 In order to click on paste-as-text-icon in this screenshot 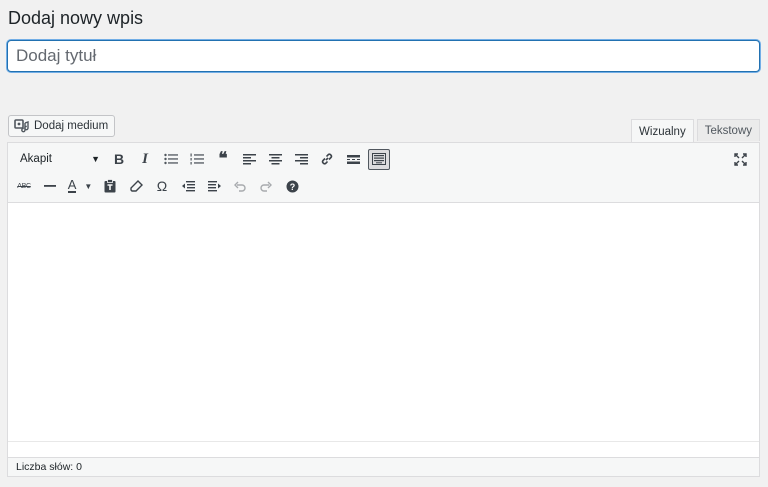, I will do `click(110, 186)`.